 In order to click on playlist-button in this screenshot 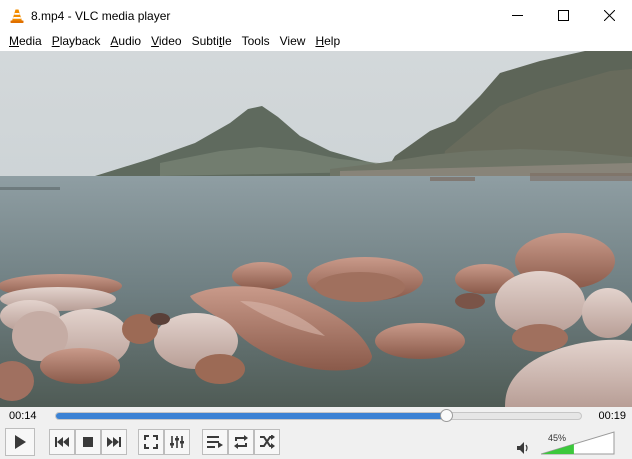, I will do `click(215, 442)`.